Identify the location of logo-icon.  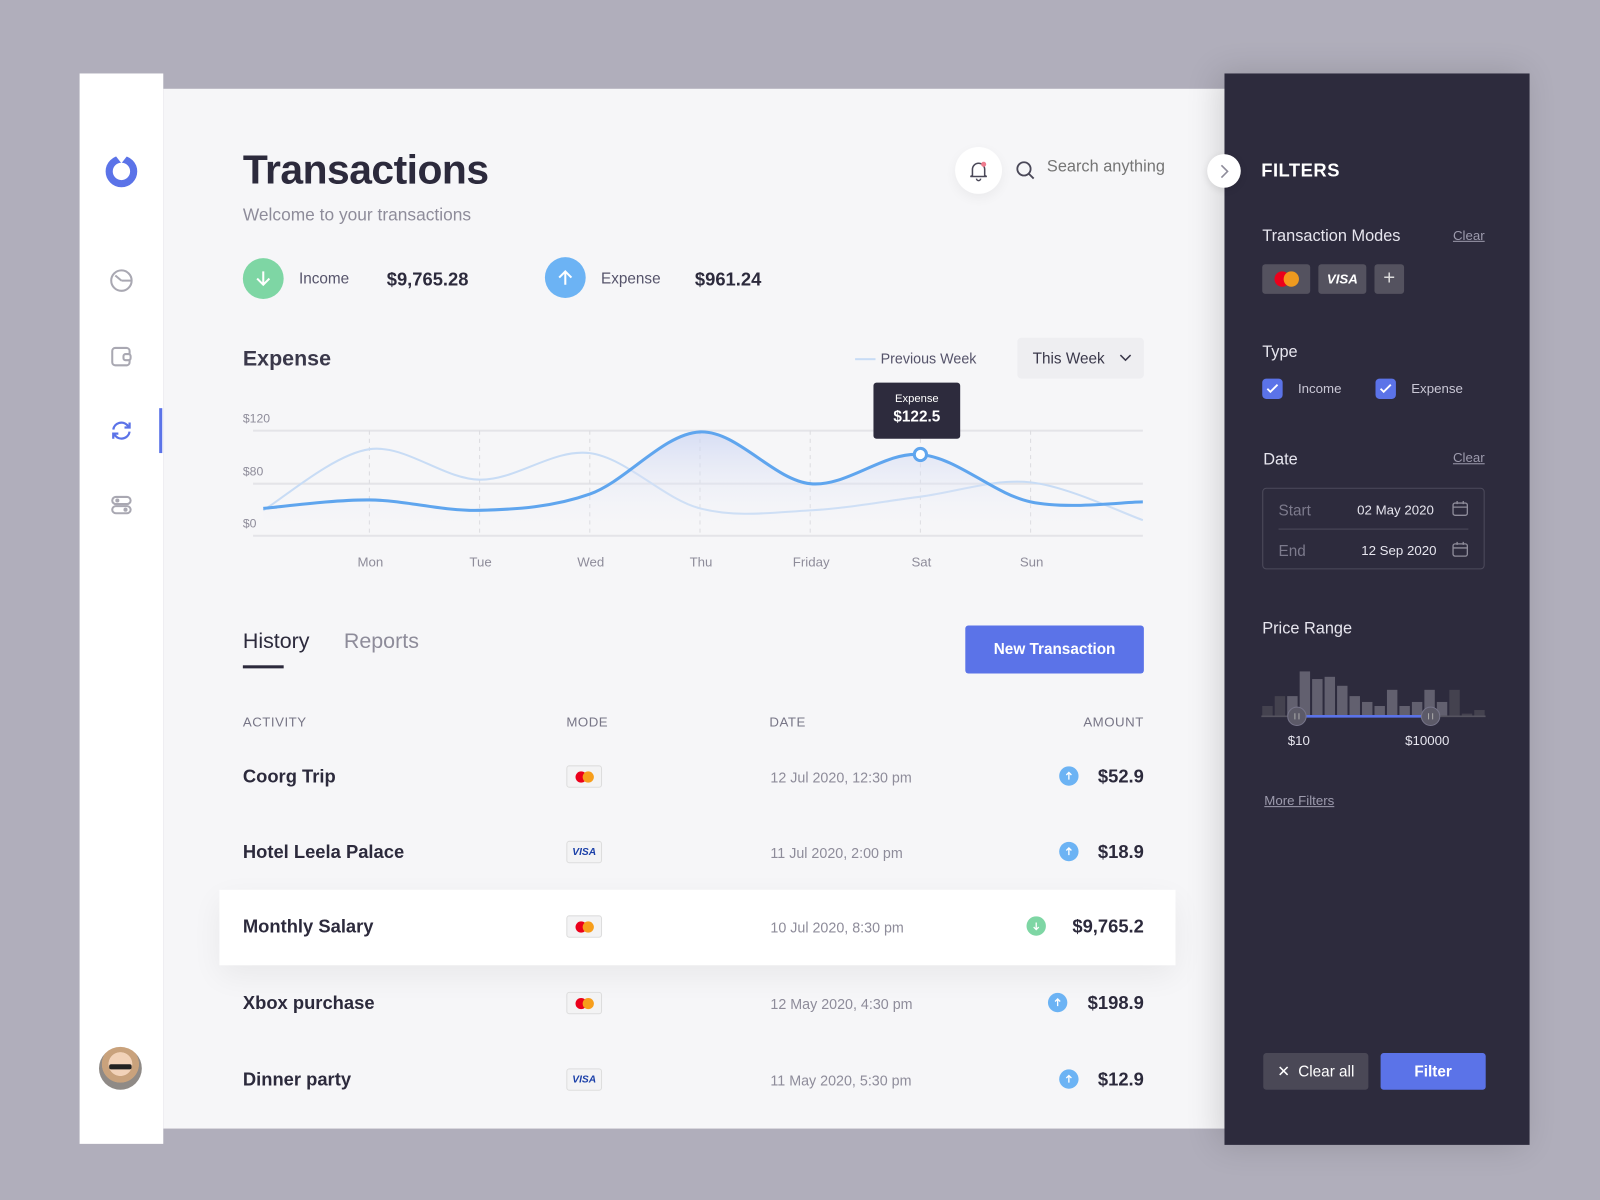
(121, 171).